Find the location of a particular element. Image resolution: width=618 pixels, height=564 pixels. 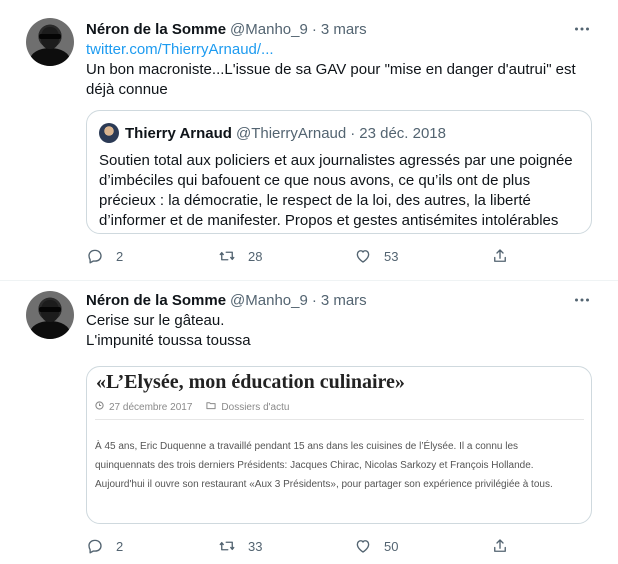

tweet-actions: 2 28 53 is located at coordinates (301, 256).